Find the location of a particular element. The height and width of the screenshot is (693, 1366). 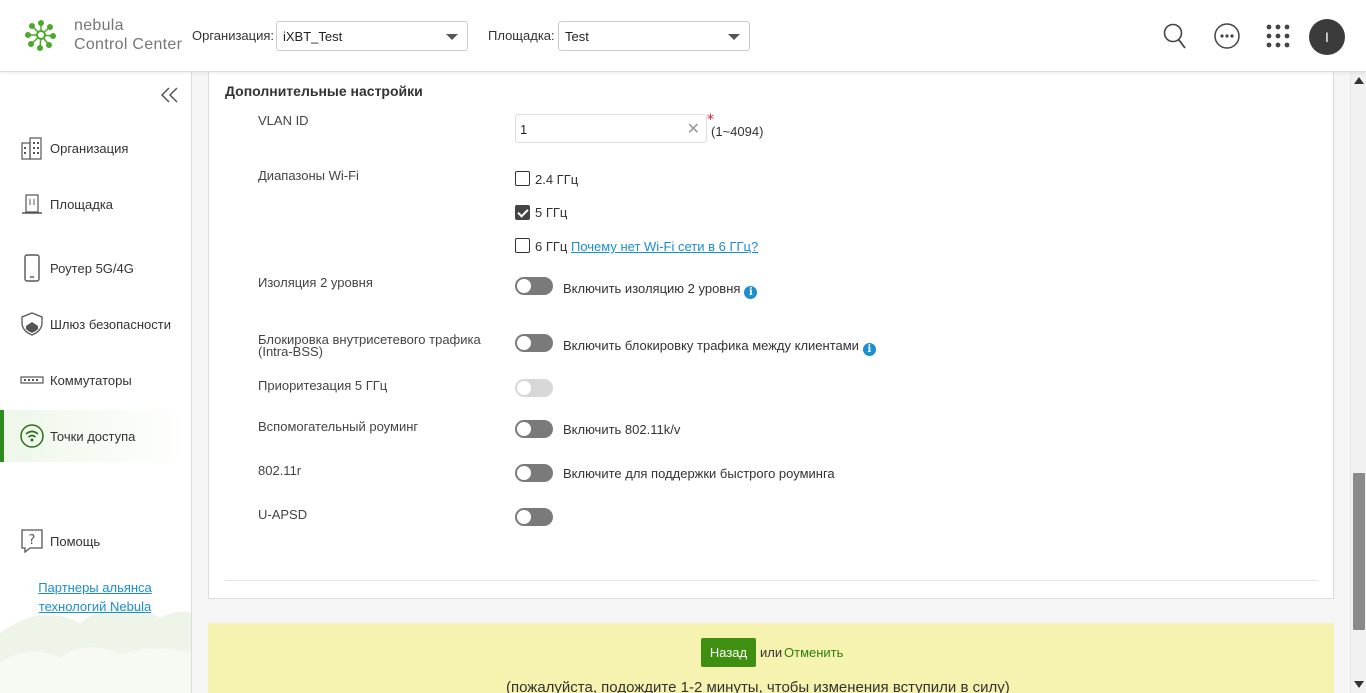

clear-icon: ✕ is located at coordinates (693, 129).